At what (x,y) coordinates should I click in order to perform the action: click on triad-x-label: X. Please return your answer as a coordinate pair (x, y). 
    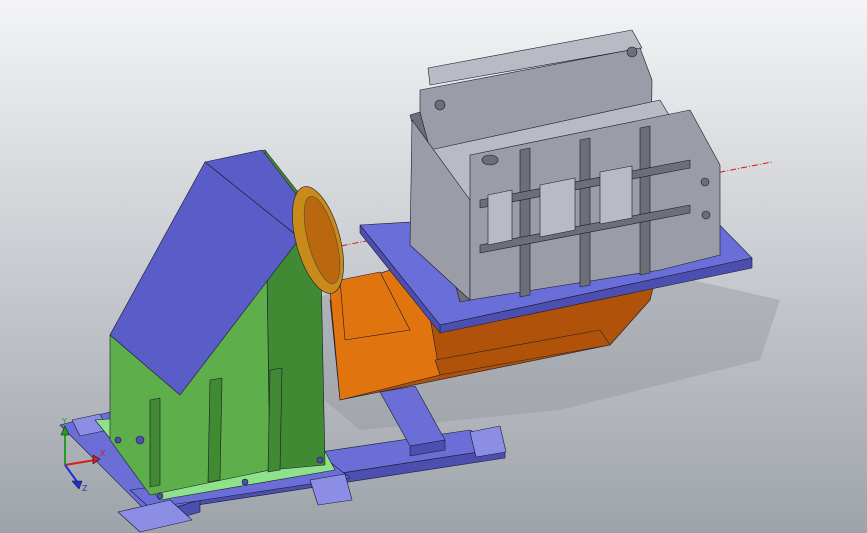
    Looking at the image, I should click on (103, 453).